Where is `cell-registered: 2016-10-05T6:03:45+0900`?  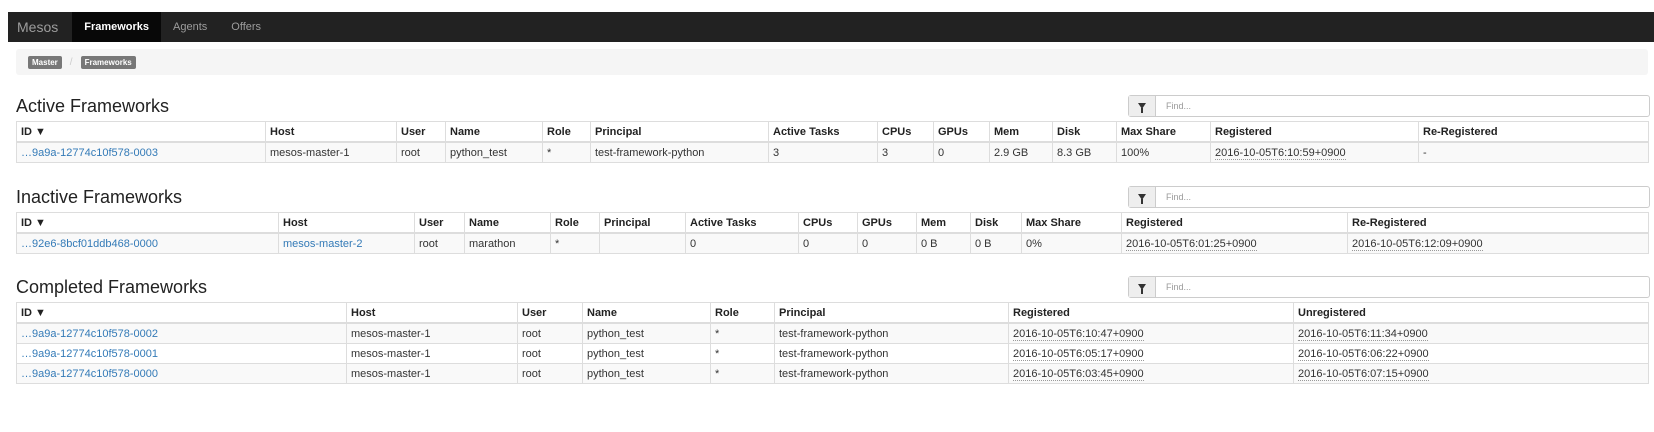 cell-registered: 2016-10-05T6:03:45+0900 is located at coordinates (1151, 373).